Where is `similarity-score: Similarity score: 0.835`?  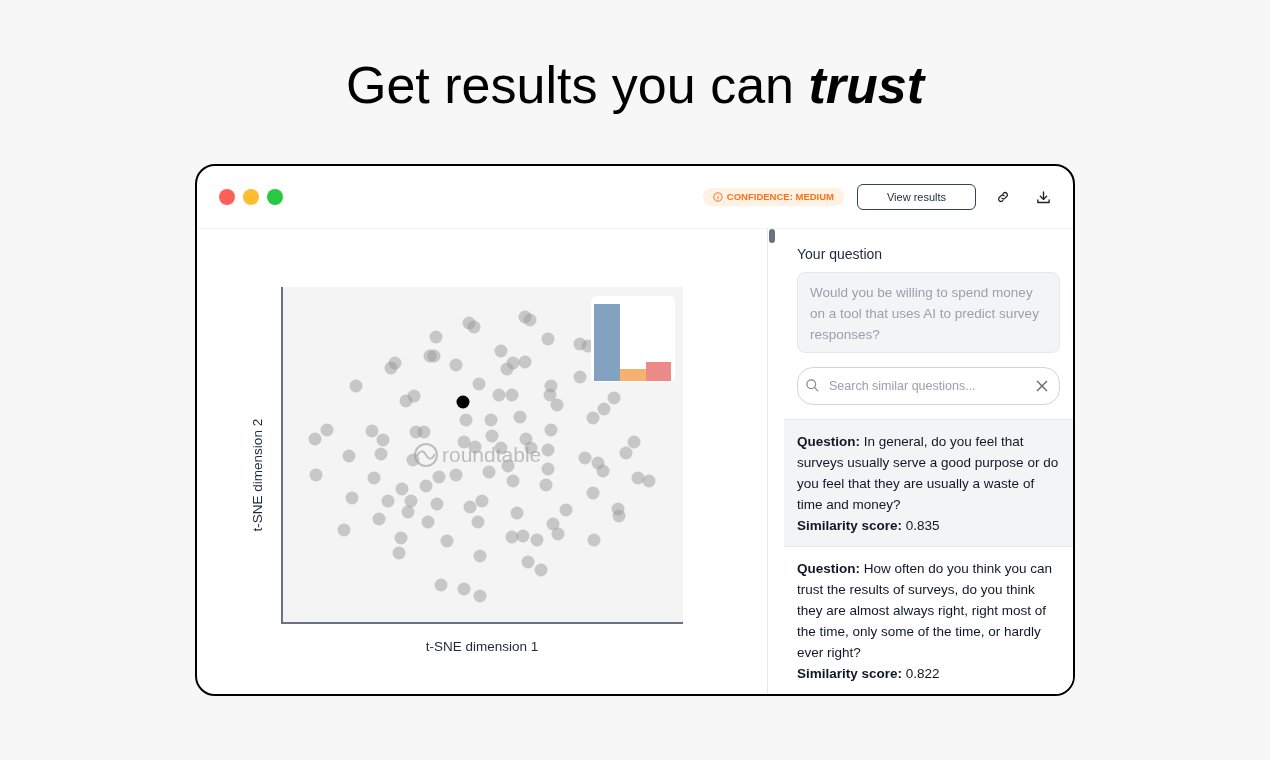
similarity-score: Similarity score: 0.835 is located at coordinates (869, 526).